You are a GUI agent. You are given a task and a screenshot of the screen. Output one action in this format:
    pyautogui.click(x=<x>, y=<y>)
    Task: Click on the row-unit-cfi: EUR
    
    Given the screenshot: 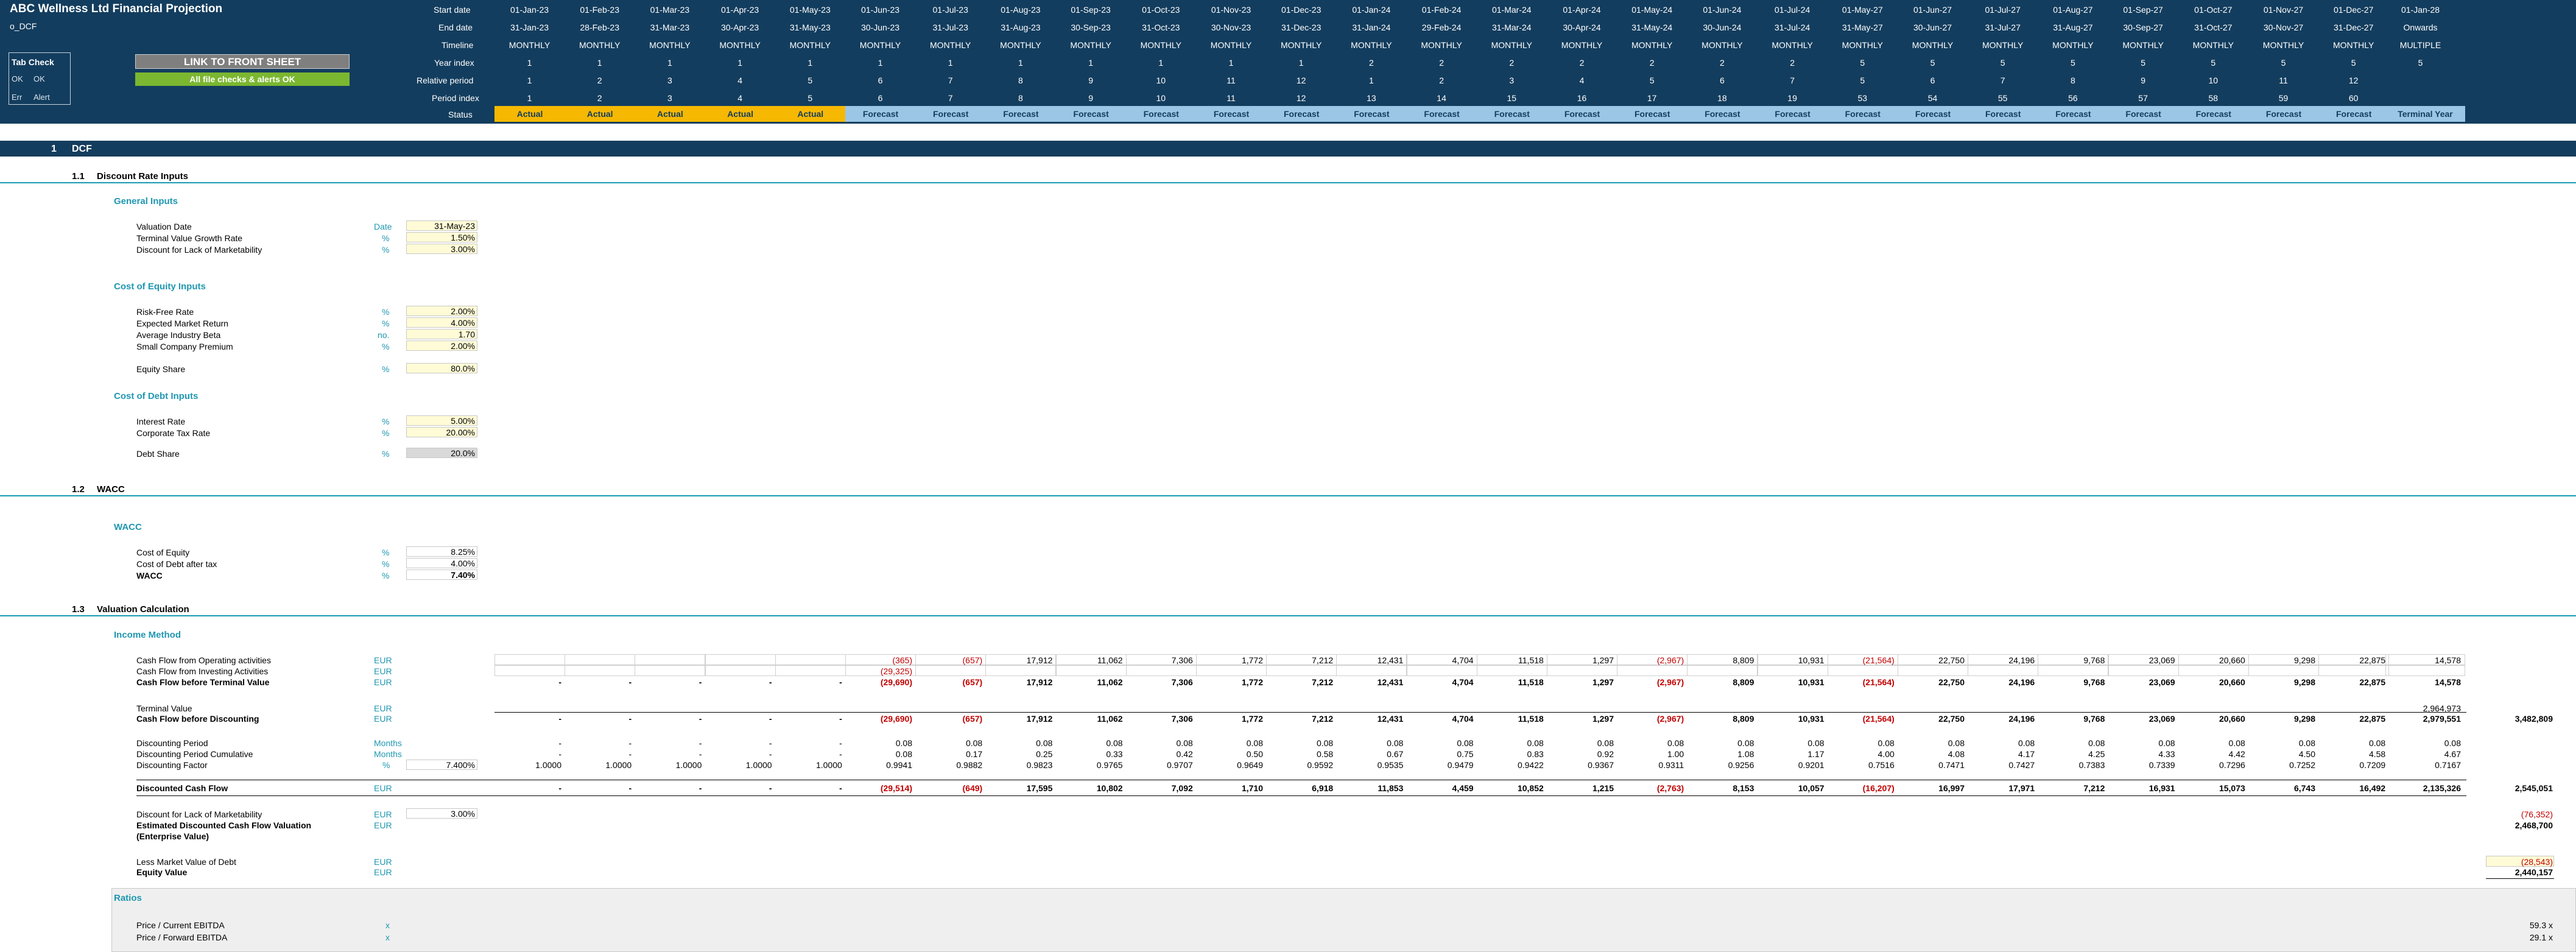 What is the action you would take?
    pyautogui.click(x=383, y=671)
    